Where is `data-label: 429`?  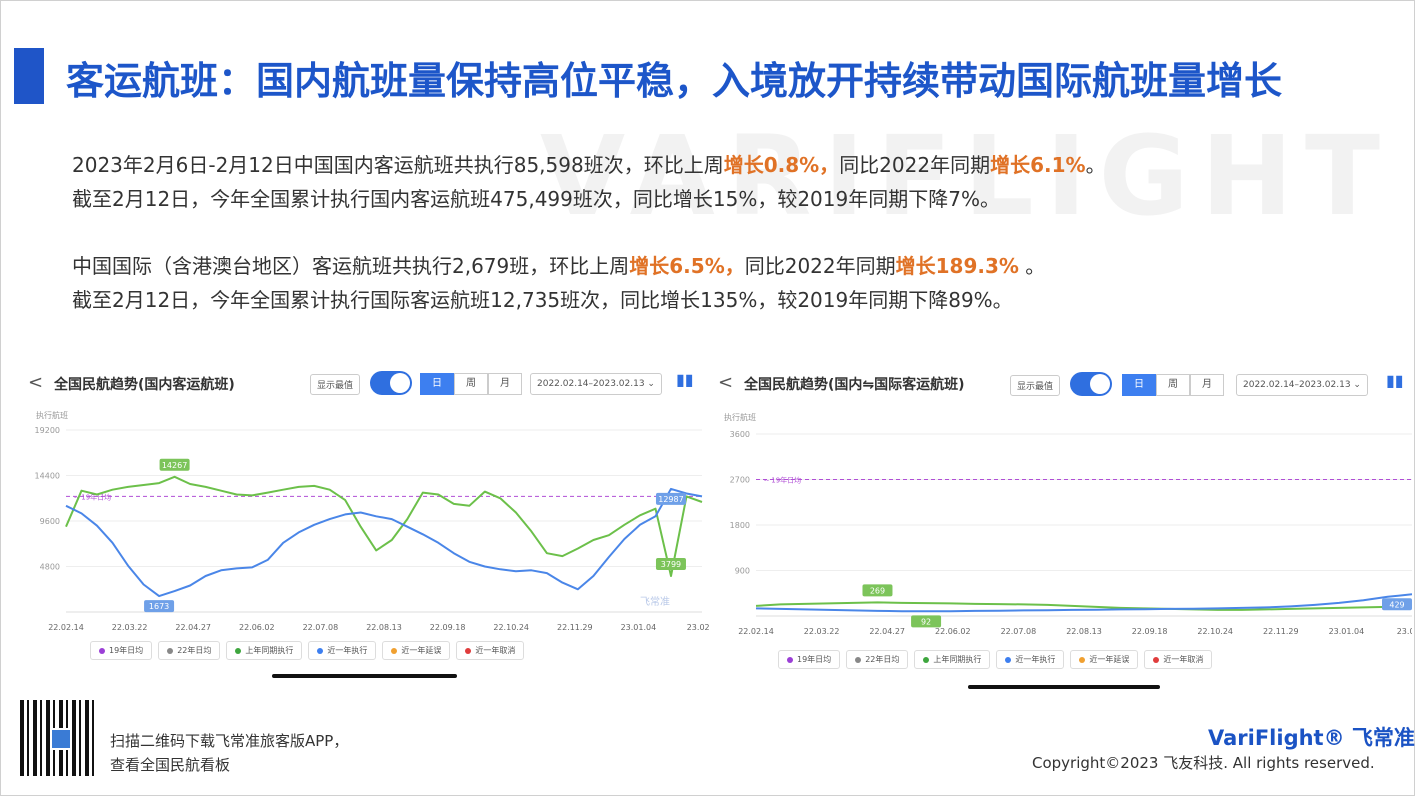
data-label: 429 is located at coordinates (1397, 604).